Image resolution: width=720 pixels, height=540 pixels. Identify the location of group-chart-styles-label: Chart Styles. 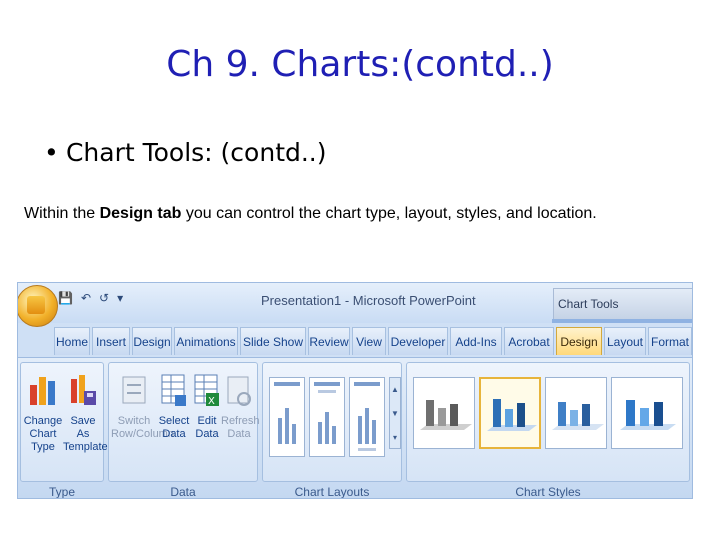
(548, 492).